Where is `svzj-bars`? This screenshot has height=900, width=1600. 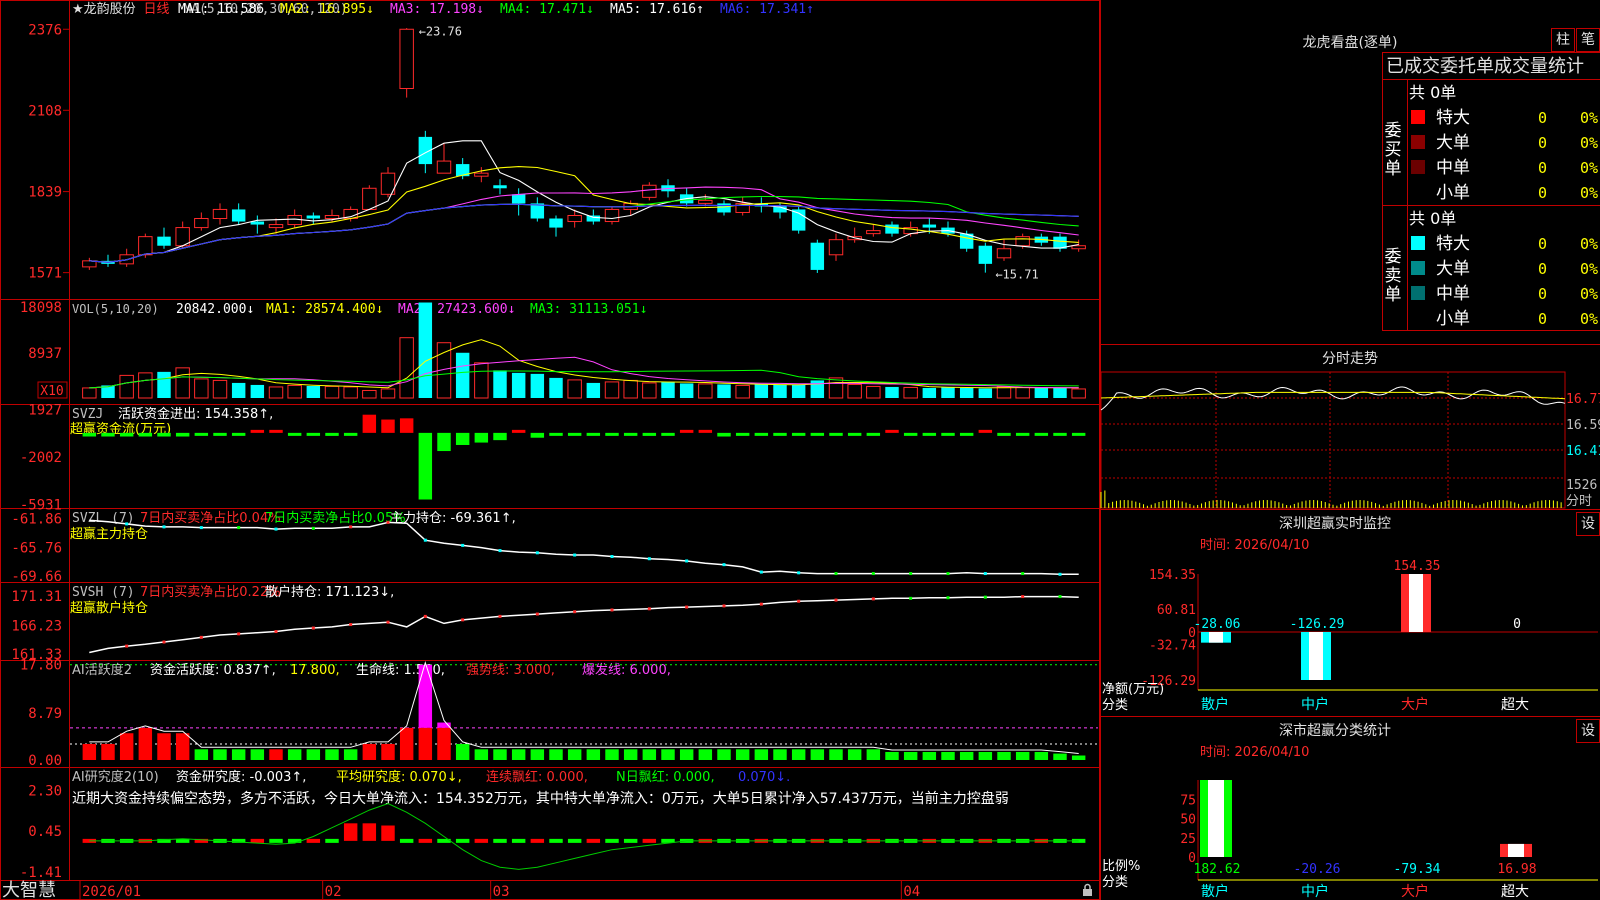 svzj-bars is located at coordinates (584, 457).